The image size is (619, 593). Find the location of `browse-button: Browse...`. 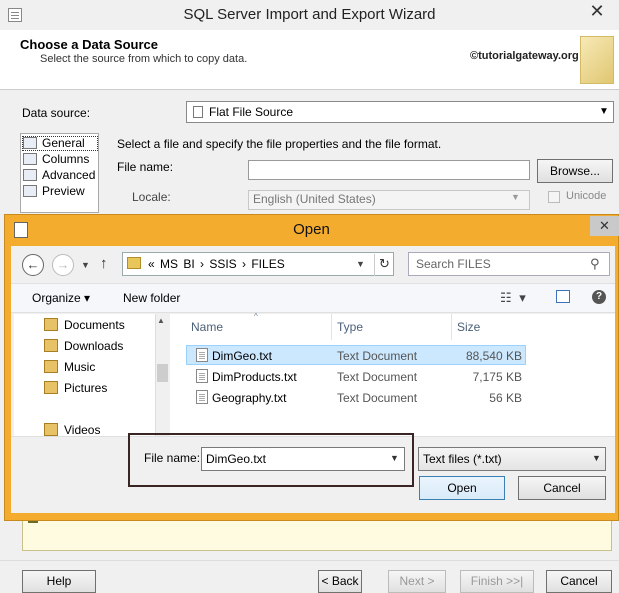

browse-button: Browse... is located at coordinates (575, 171).